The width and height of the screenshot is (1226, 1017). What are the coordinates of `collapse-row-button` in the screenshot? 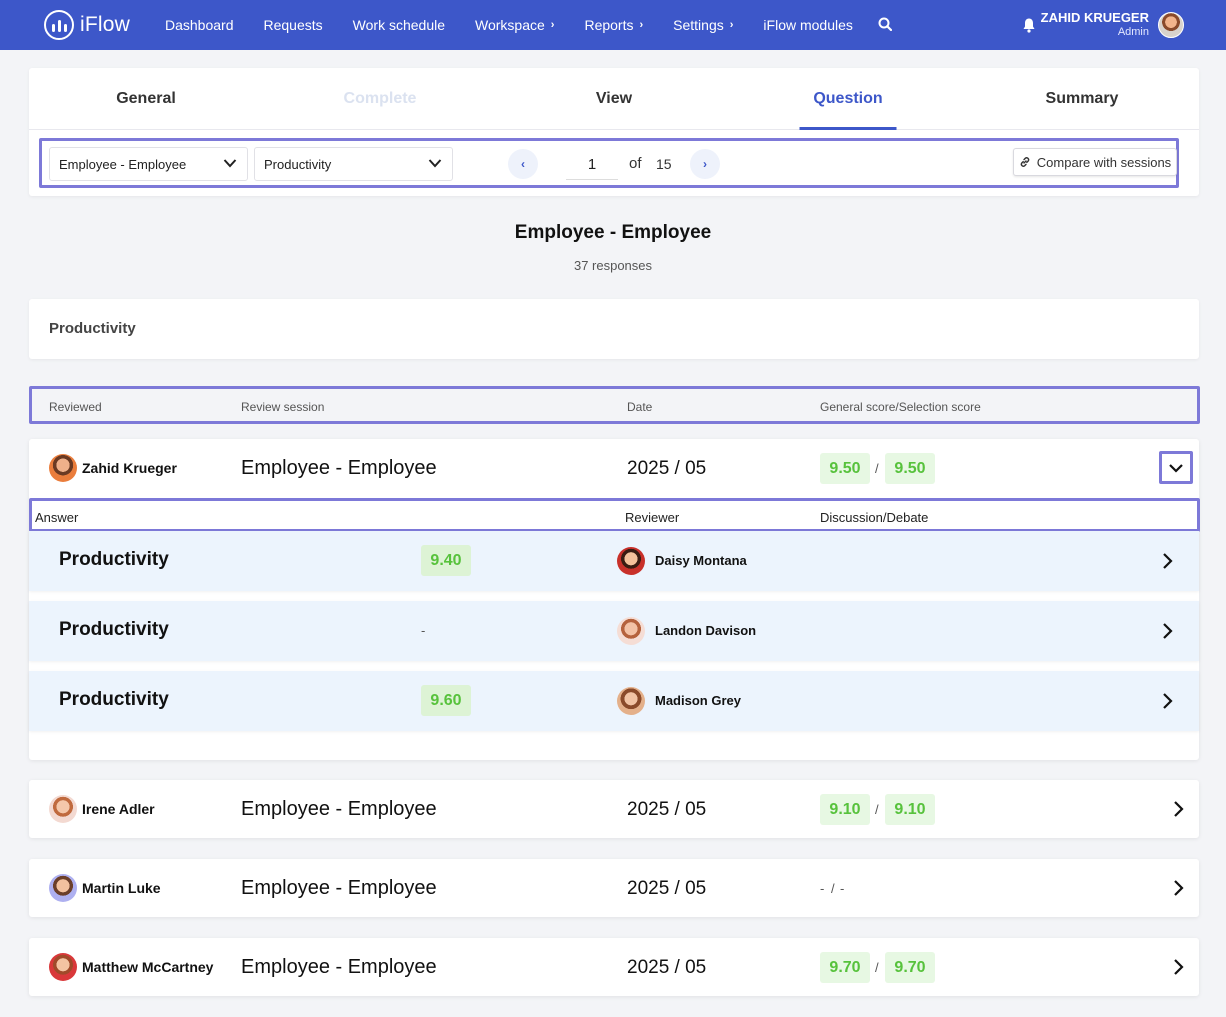 It's located at (1176, 467).